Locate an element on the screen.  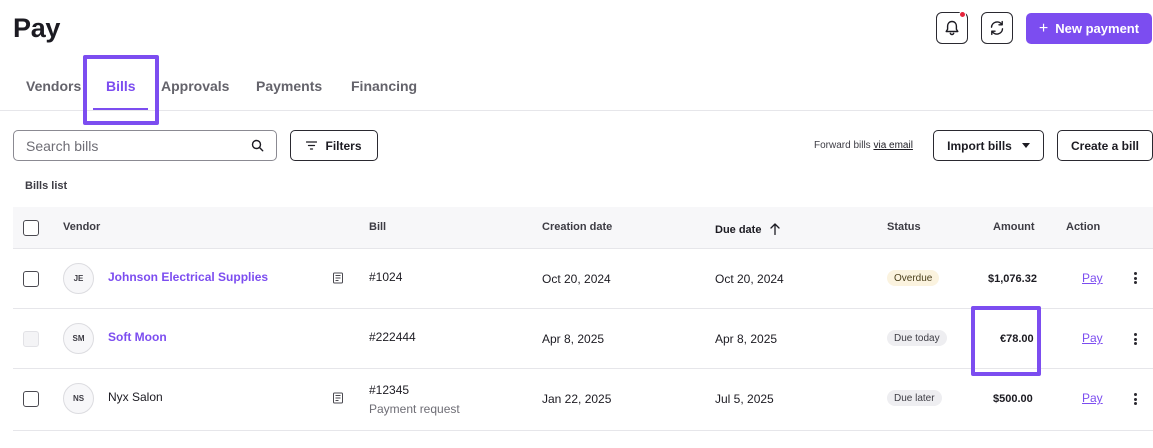
due-date: Oct 20, 2024 is located at coordinates (749, 279).